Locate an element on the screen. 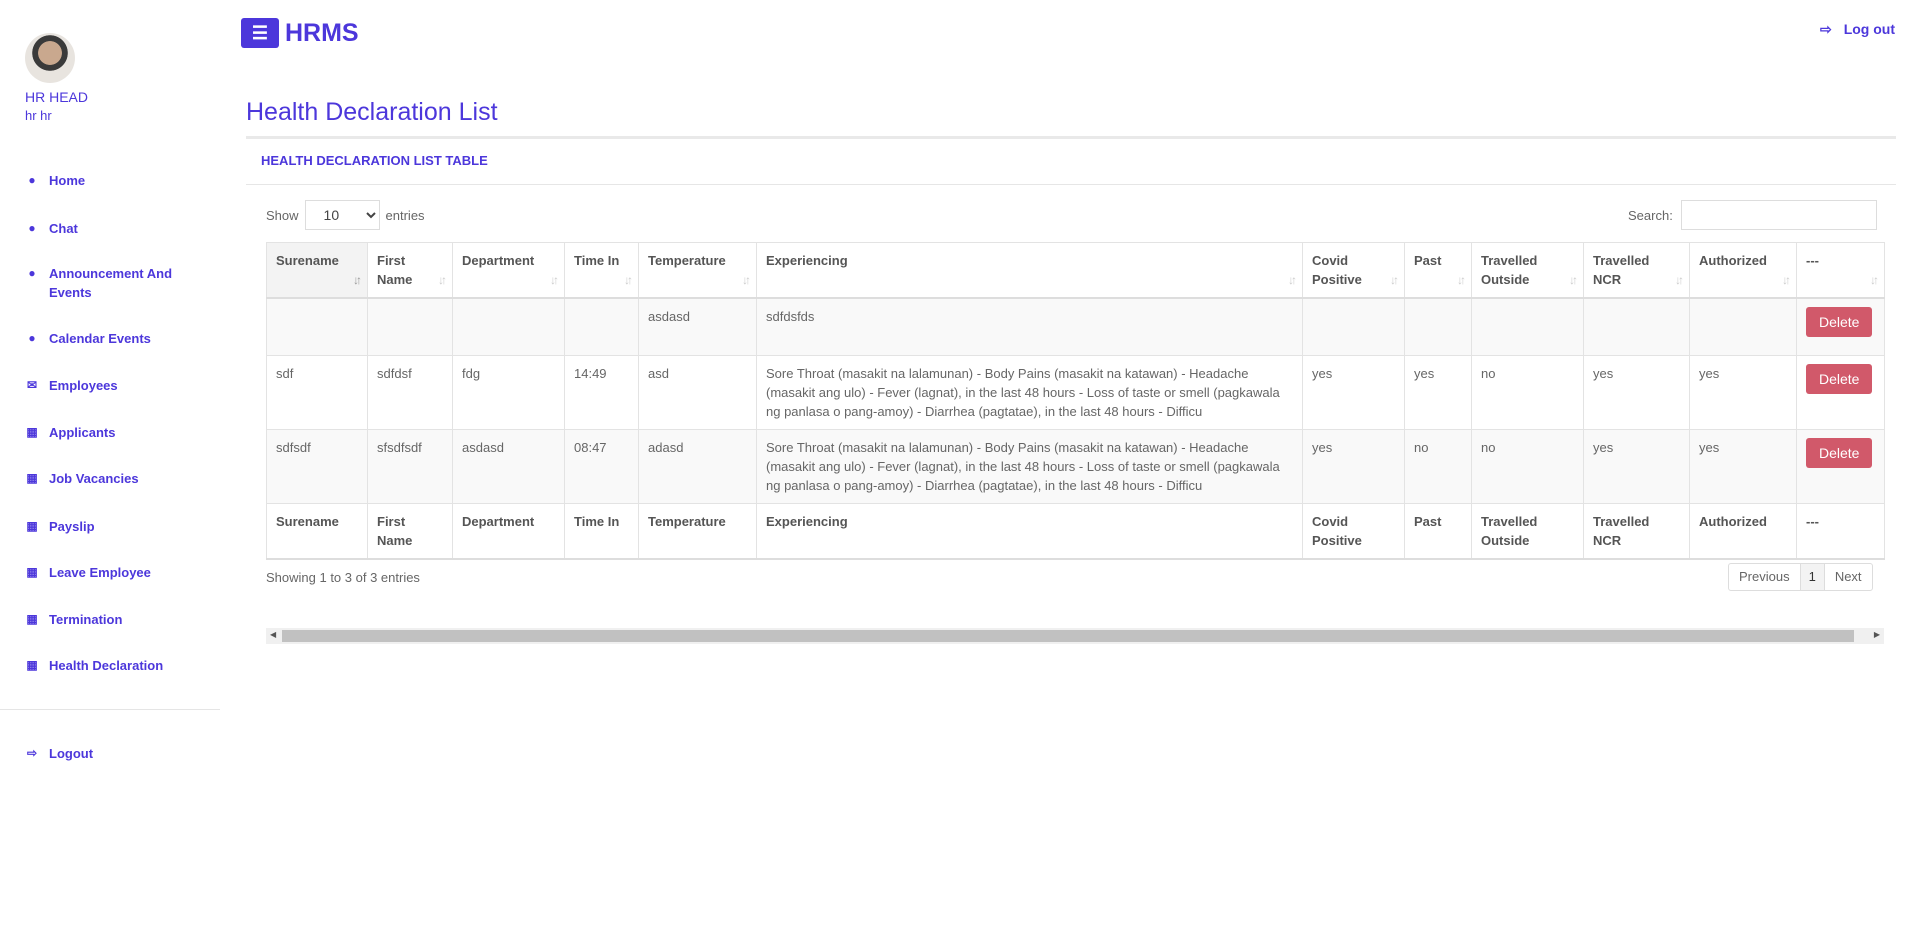  sidebar-item-termination: ▦ Termination is located at coordinates (115, 619).